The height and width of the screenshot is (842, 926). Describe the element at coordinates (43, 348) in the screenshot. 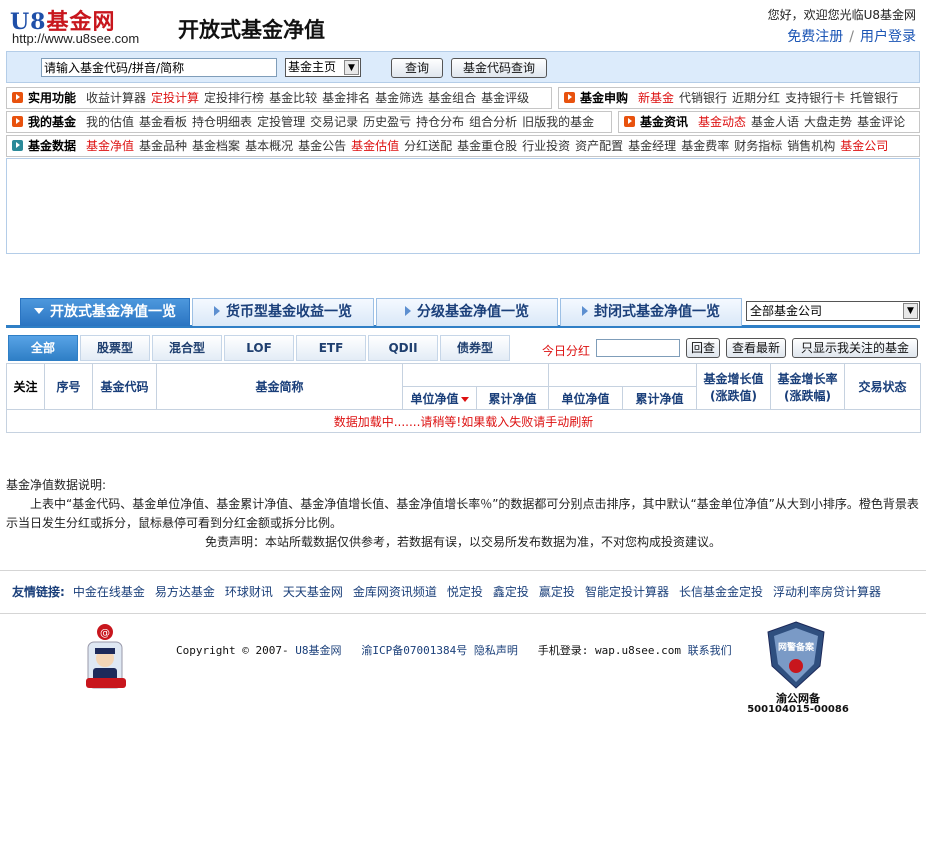

I see `subtab-all: 全部` at that location.